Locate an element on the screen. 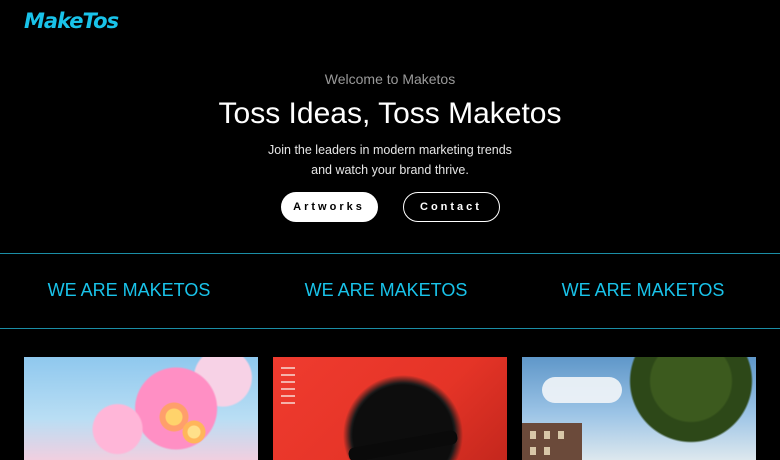 The image size is (780, 460). hero-subtitle-line-2: and watch your brand thrive. is located at coordinates (390, 170).